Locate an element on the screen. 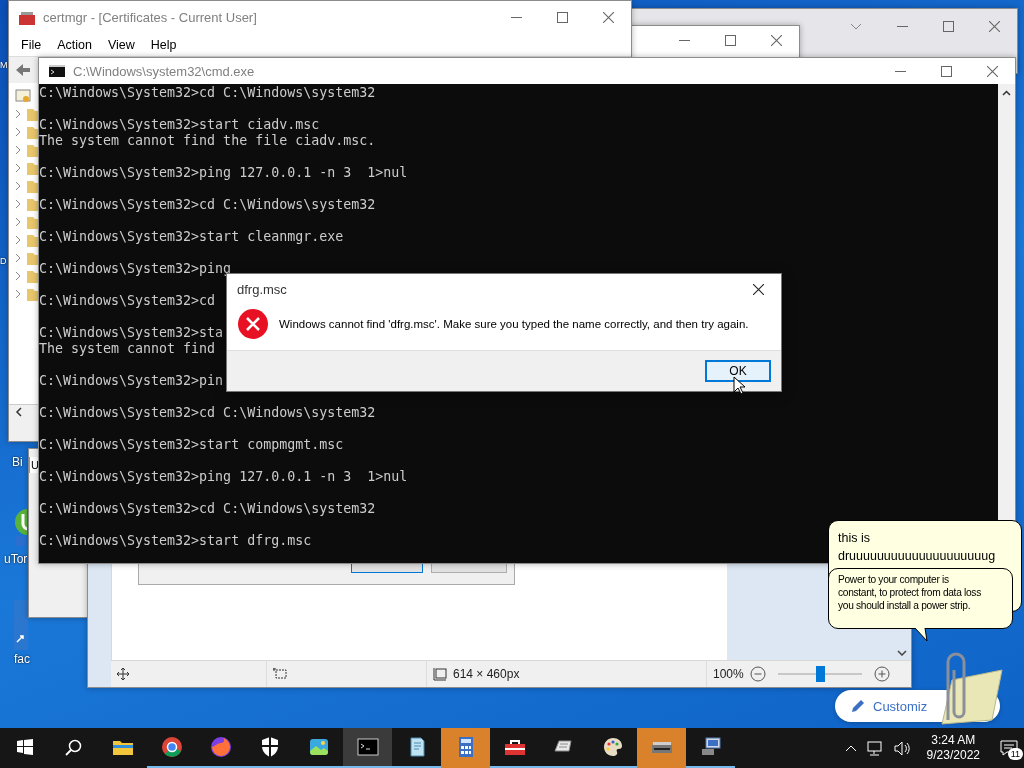 The height and width of the screenshot is (768, 1024). toolbox-icon is located at coordinates (27, 17).